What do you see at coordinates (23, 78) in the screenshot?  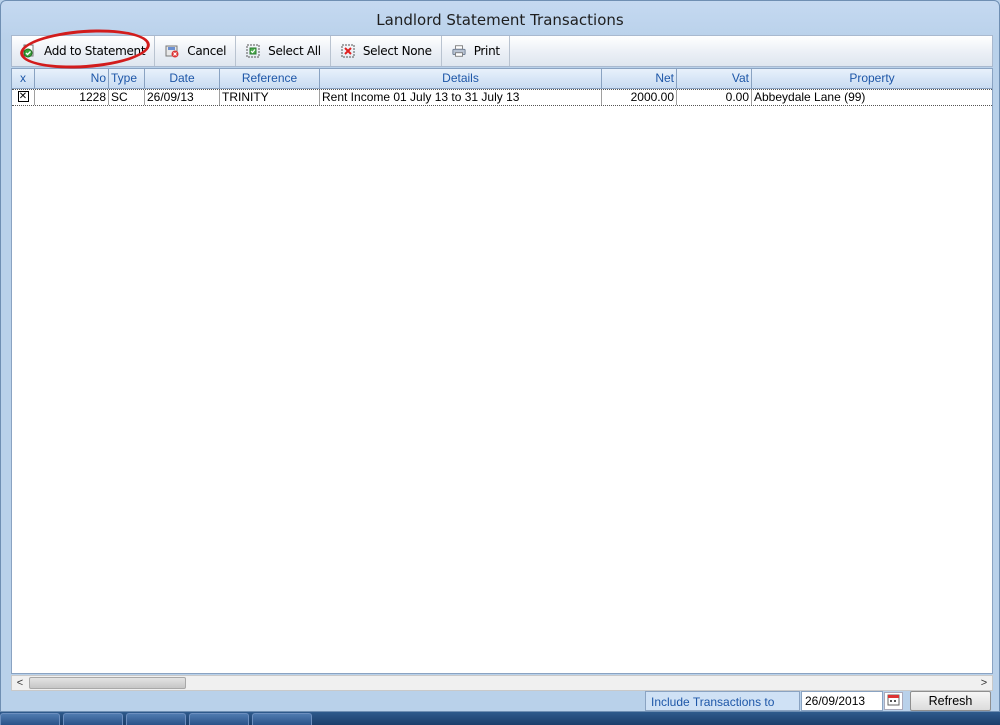 I see `column-header-select: x` at bounding box center [23, 78].